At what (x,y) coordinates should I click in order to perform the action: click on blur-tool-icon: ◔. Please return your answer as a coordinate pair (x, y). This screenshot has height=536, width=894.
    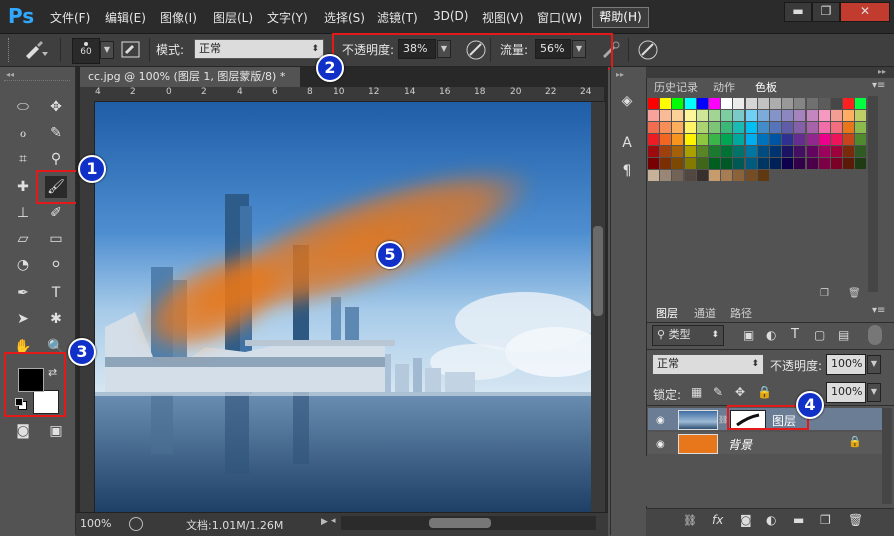
    Looking at the image, I should click on (23, 265).